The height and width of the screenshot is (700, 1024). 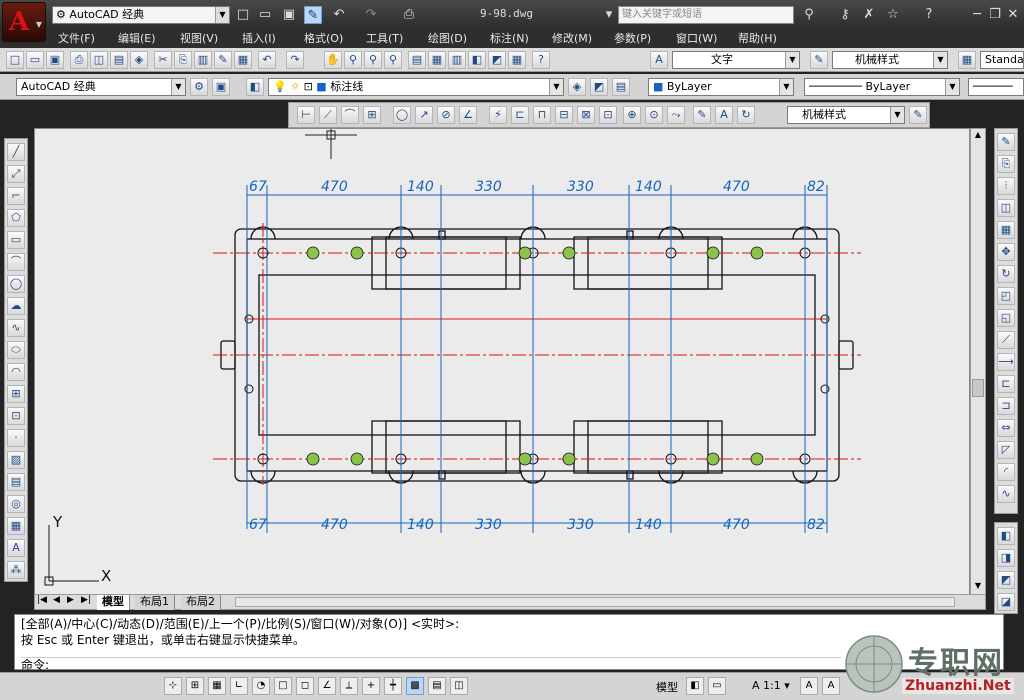 I want to click on properties-icon: ▤, so click(x=417, y=60).